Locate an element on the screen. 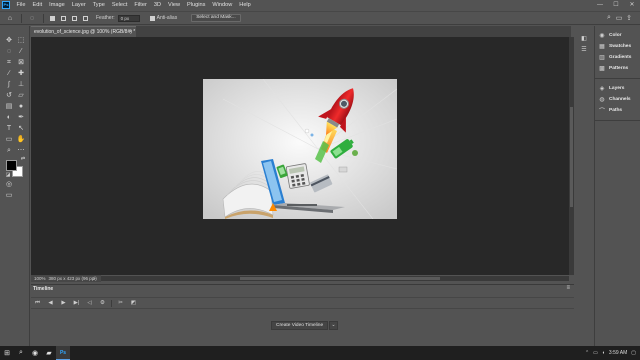  pattern-icon: ▩ is located at coordinates (602, 69).